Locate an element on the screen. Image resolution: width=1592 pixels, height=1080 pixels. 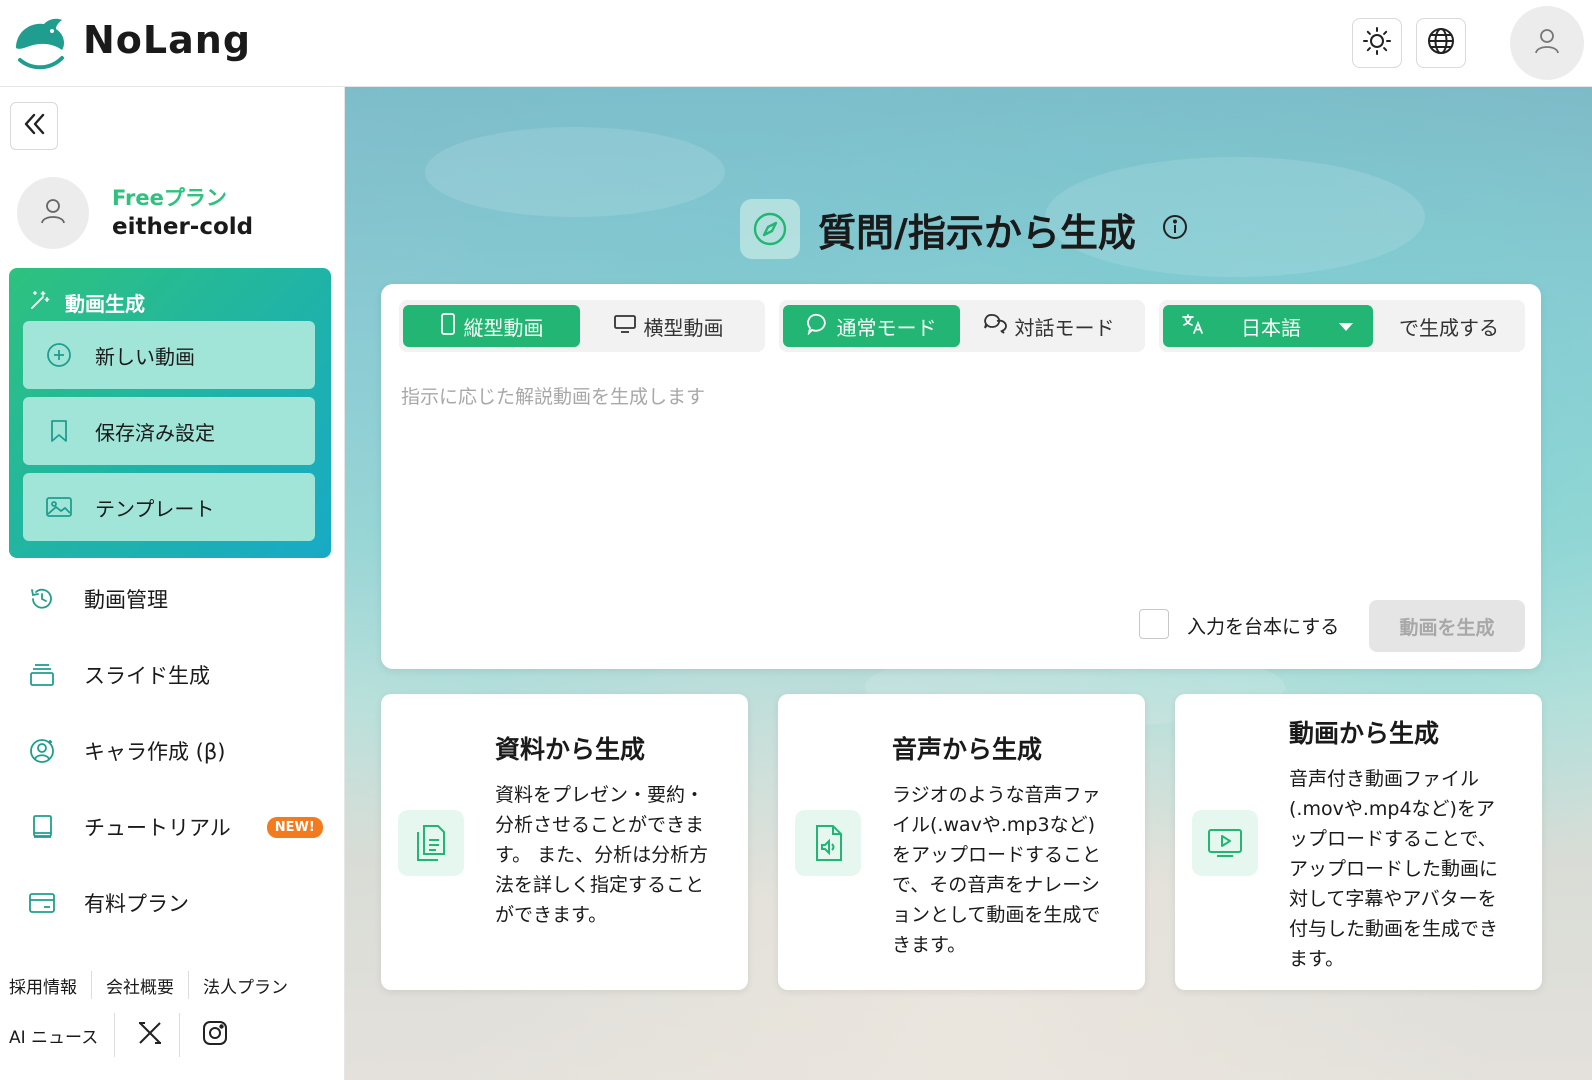
user-avatar is located at coordinates (53, 213).